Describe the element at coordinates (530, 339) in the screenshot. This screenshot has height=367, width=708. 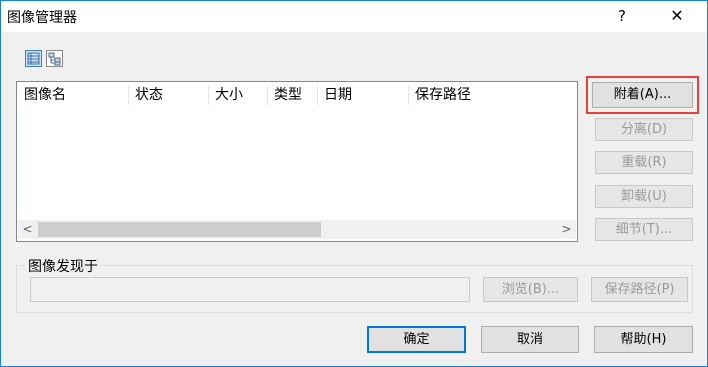
I see `cancel-button: 取消` at that location.